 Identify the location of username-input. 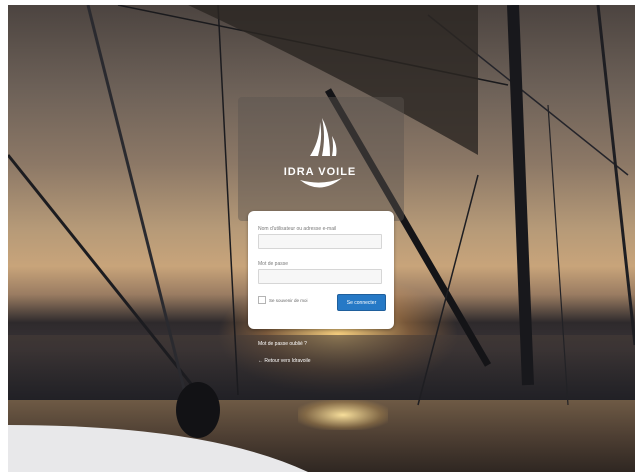
(320, 241).